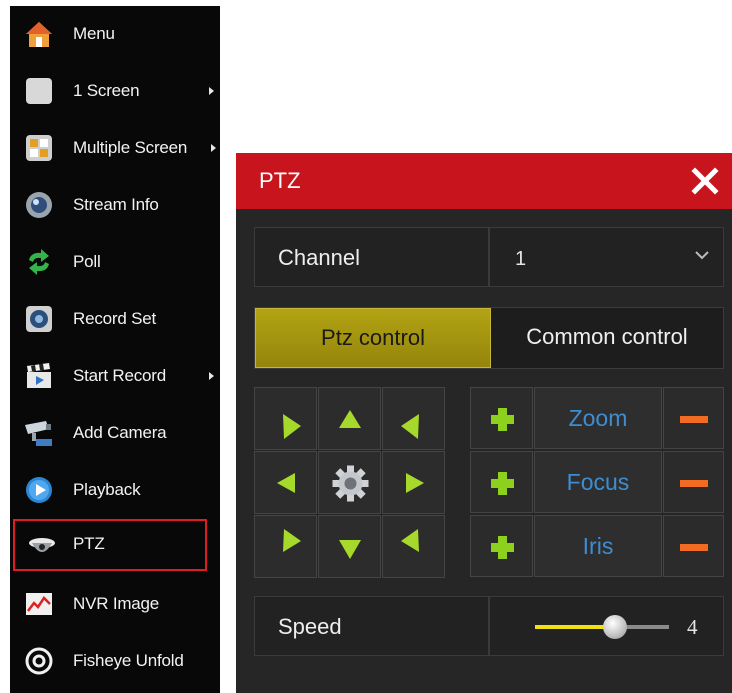 The image size is (732, 693). I want to click on ptz-center-button, so click(349, 482).